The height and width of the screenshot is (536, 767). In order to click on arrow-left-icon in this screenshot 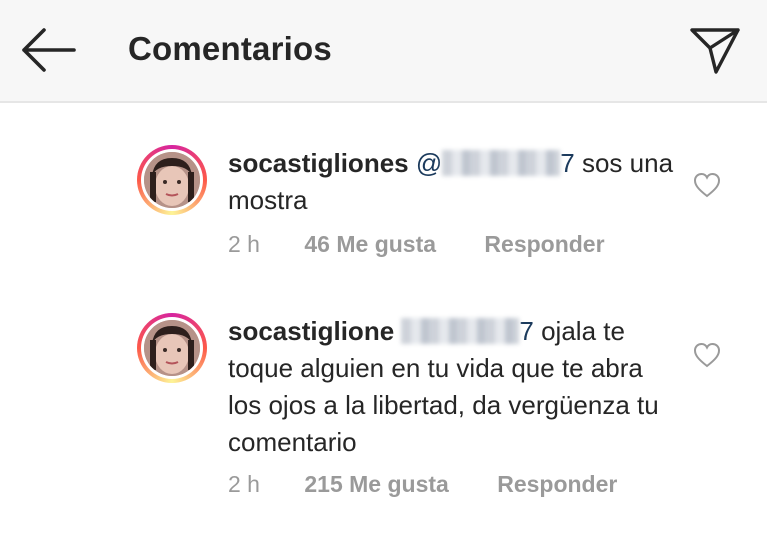, I will do `click(49, 50)`.